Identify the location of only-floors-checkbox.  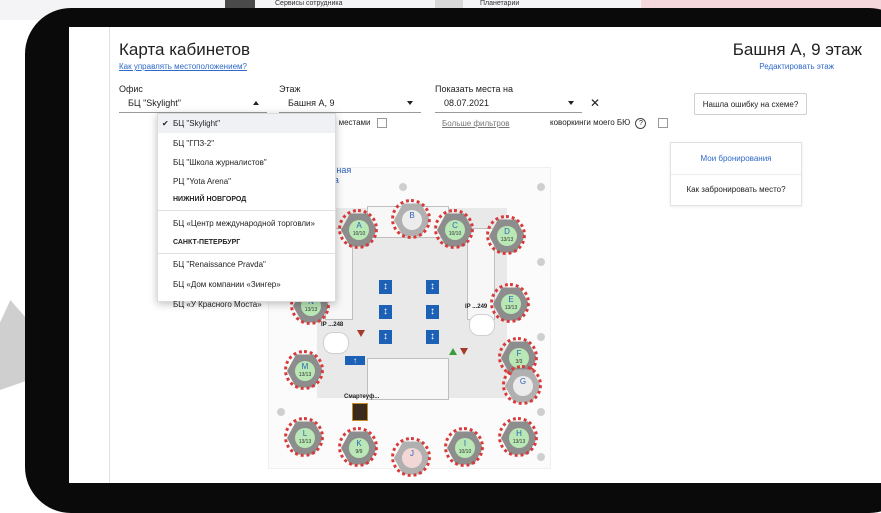
(381, 123).